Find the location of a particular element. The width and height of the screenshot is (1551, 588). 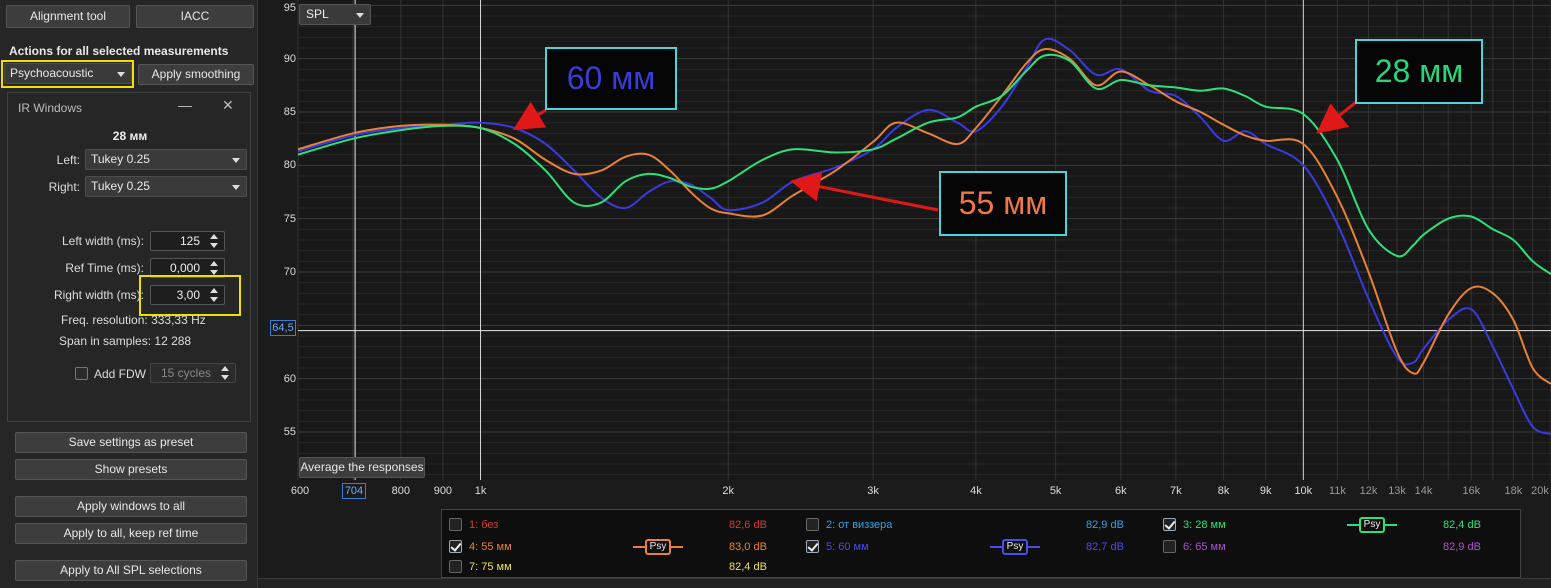

span-samples: Span in samples: 12 288 is located at coordinates (125, 341).